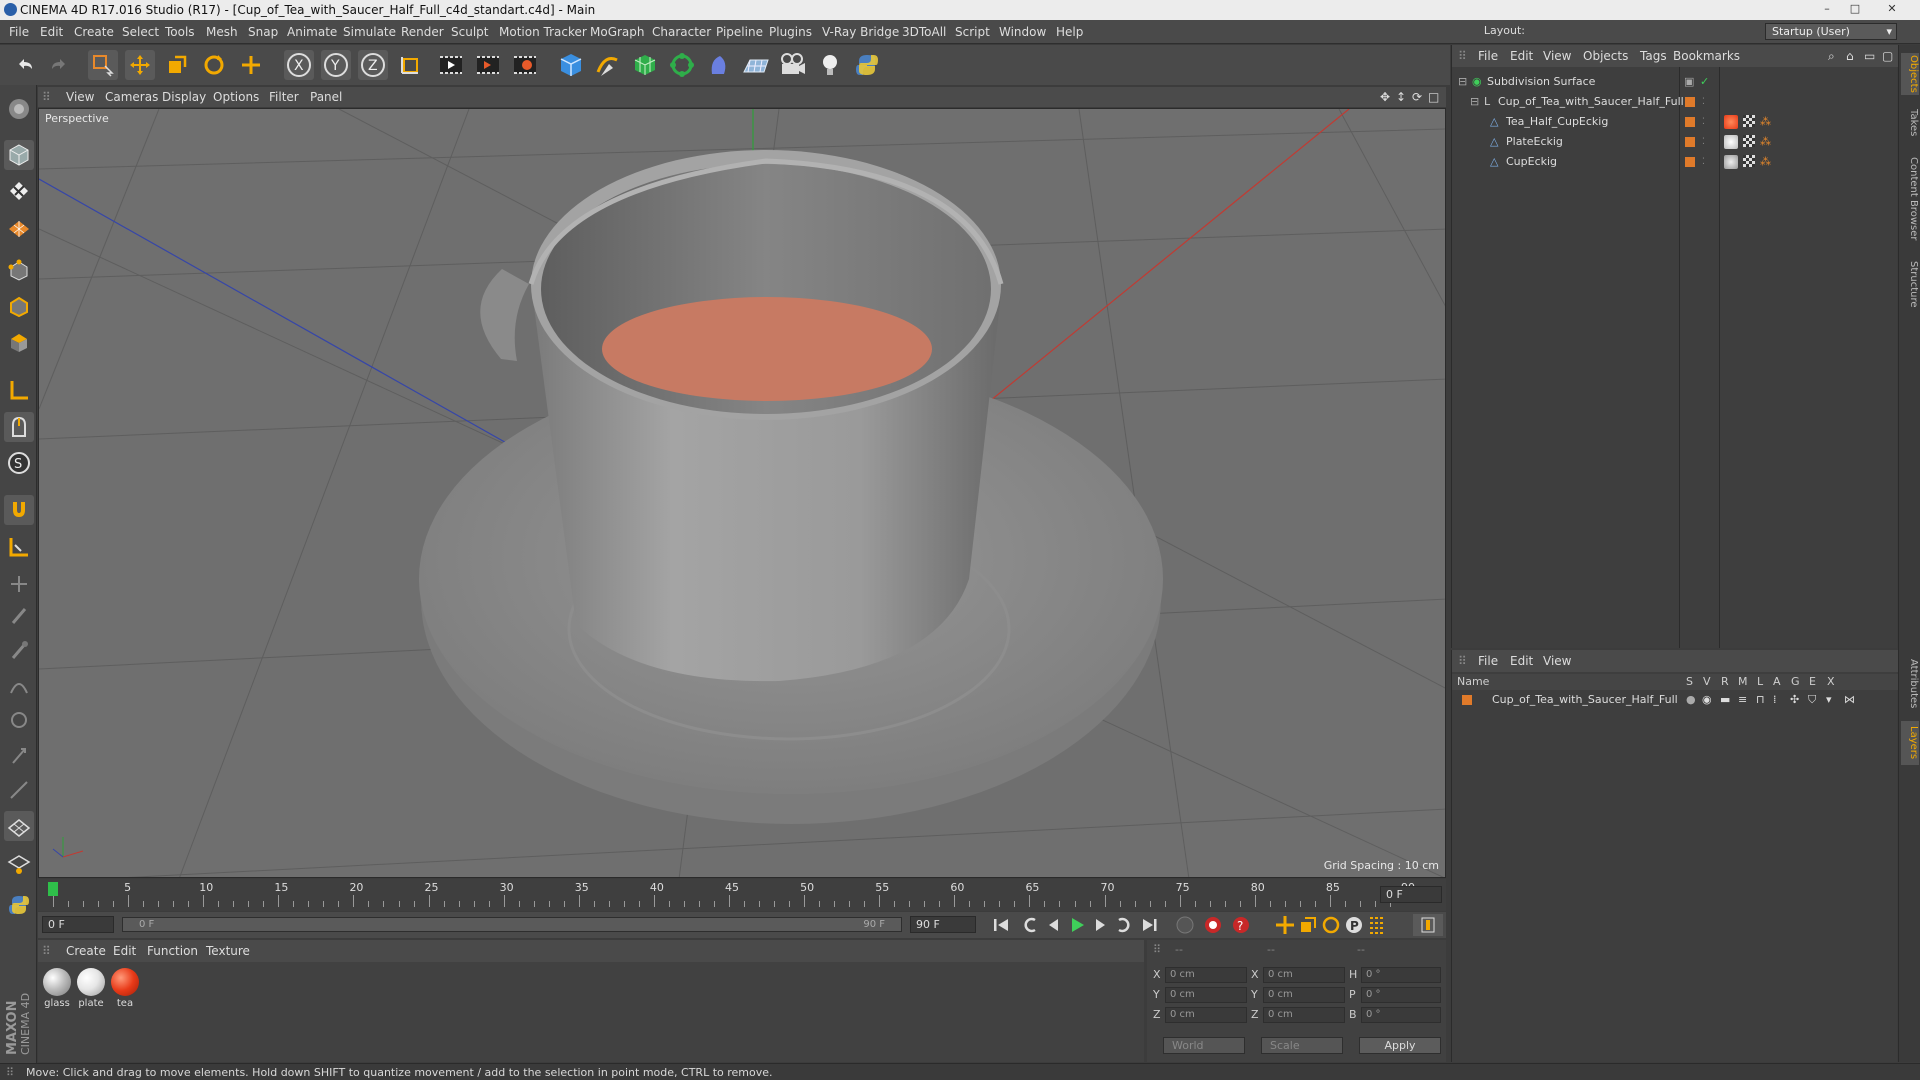 The width and height of the screenshot is (1920, 1080). Describe the element at coordinates (1401, 975) in the screenshot. I see `rot-h-field: 0 °` at that location.